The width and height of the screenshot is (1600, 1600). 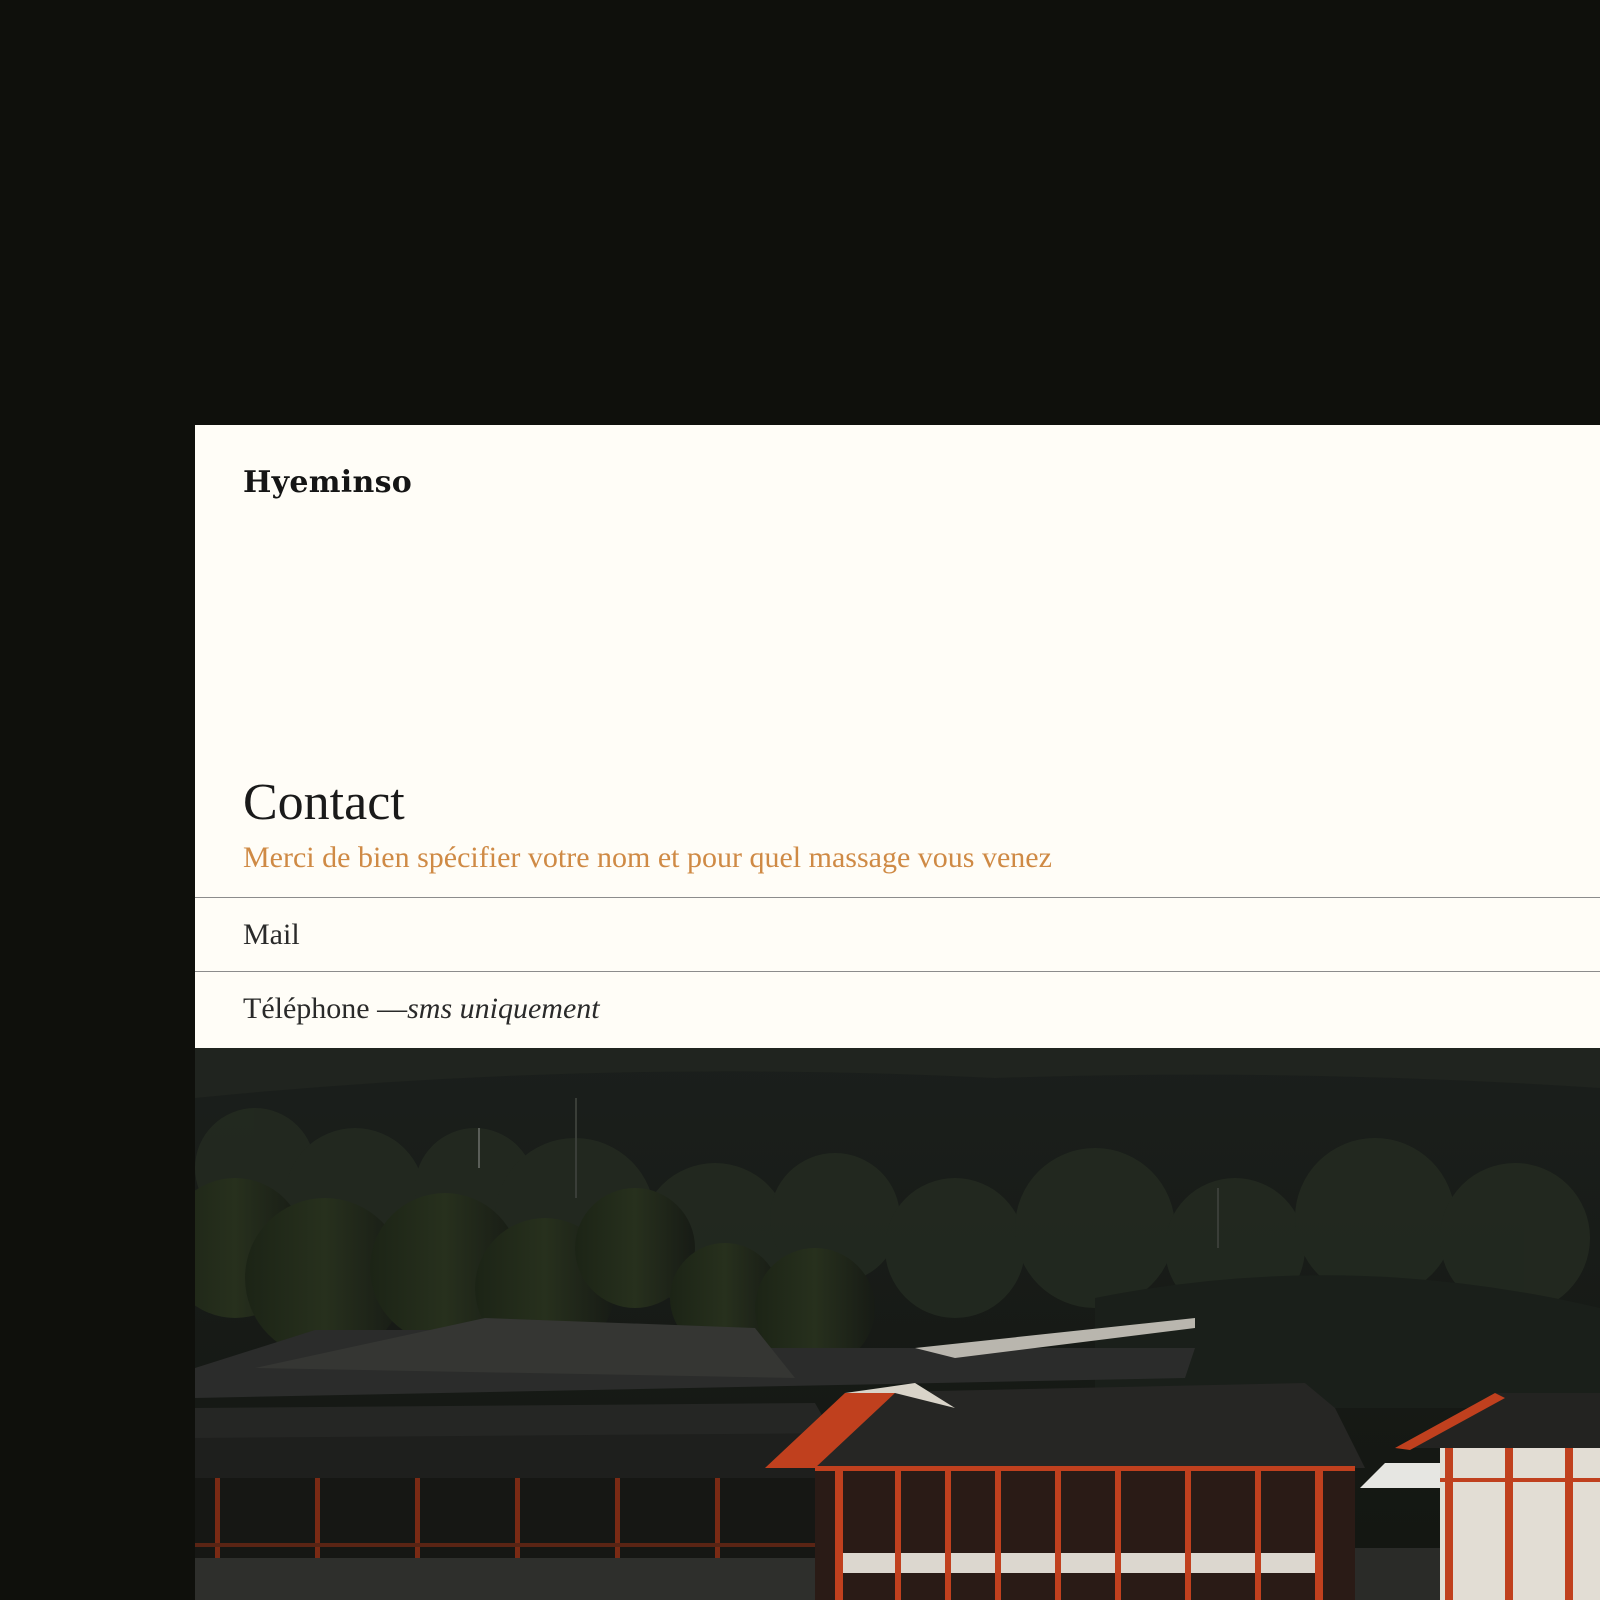 I want to click on phone-label: Téléphone —, so click(x=325, y=1008).